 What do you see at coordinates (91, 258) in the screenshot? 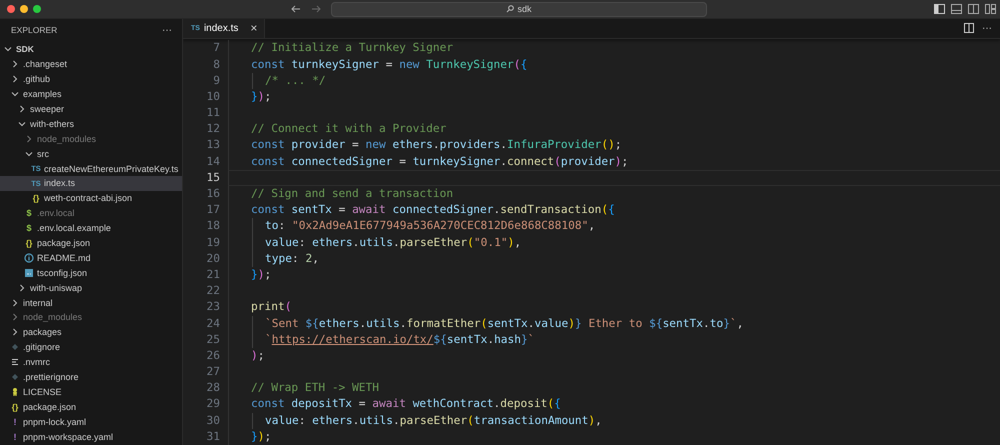
I see `file-item: README.md` at bounding box center [91, 258].